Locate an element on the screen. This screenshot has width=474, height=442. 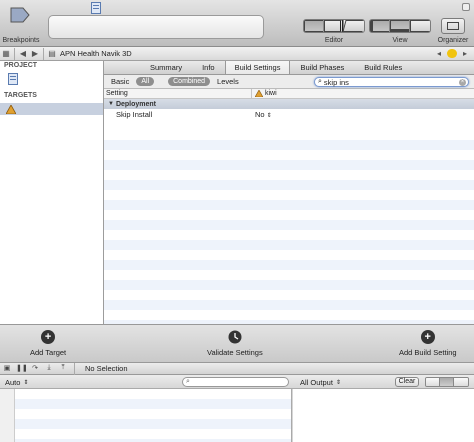
targets-header: TARGETS is located at coordinates (20, 95).